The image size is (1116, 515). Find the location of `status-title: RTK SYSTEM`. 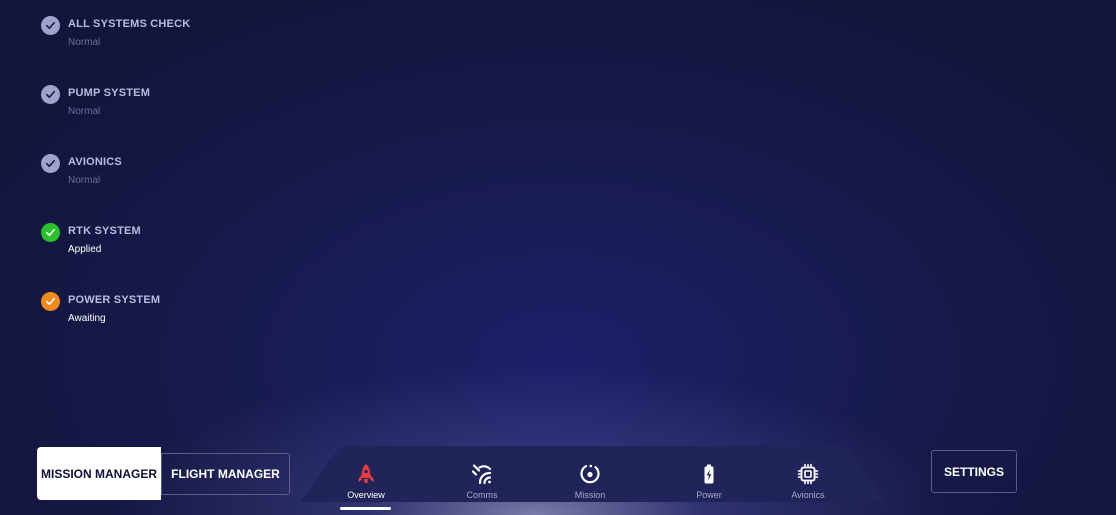

status-title: RTK SYSTEM is located at coordinates (104, 231).